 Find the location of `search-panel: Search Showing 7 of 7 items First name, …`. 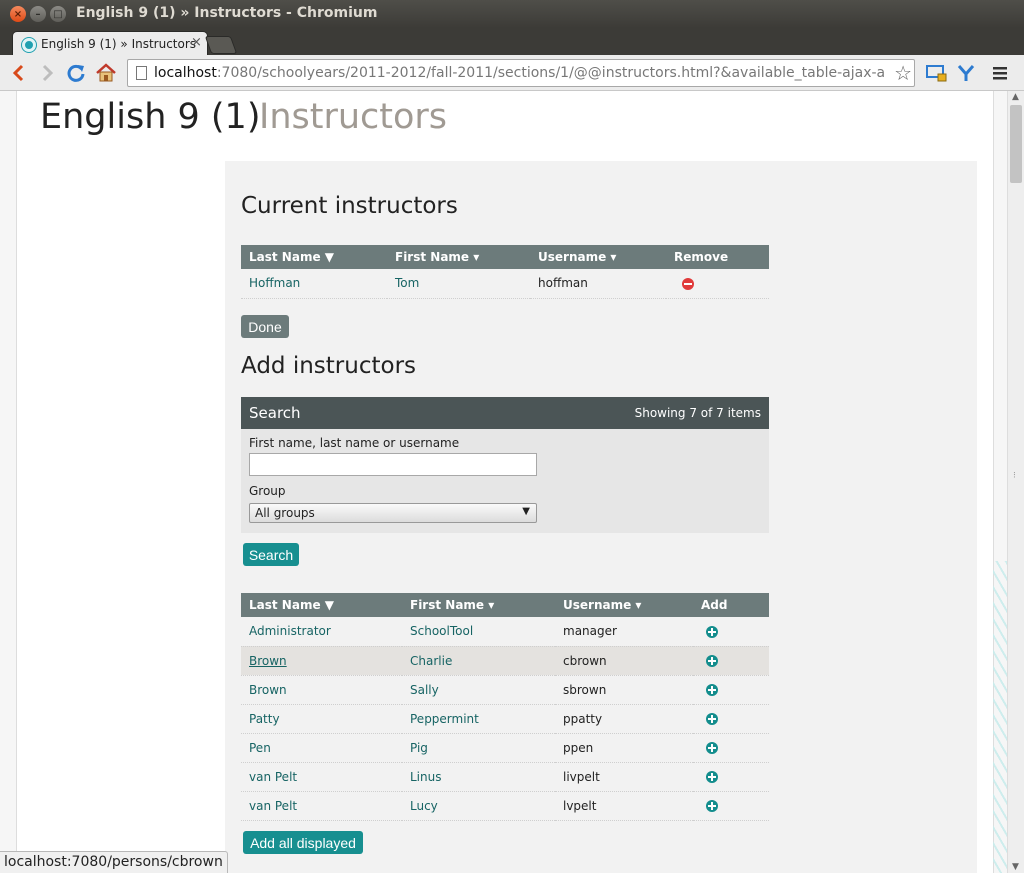

search-panel: Search Showing 7 of 7 items First name, … is located at coordinates (505, 465).